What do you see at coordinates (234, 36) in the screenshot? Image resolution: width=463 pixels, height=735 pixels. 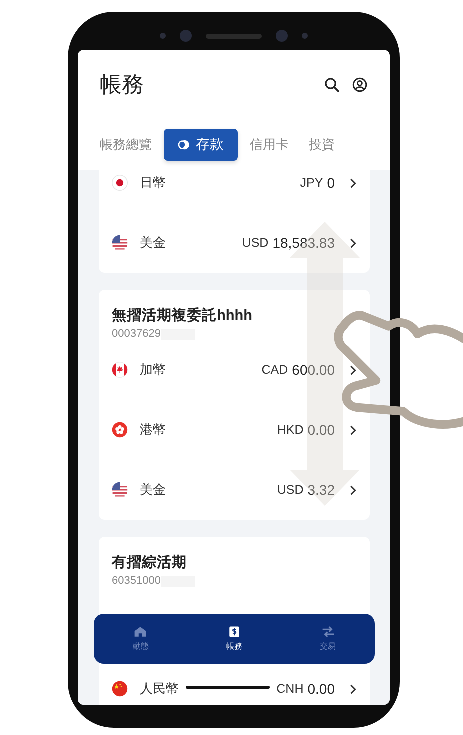 I see `speaker-grille` at bounding box center [234, 36].